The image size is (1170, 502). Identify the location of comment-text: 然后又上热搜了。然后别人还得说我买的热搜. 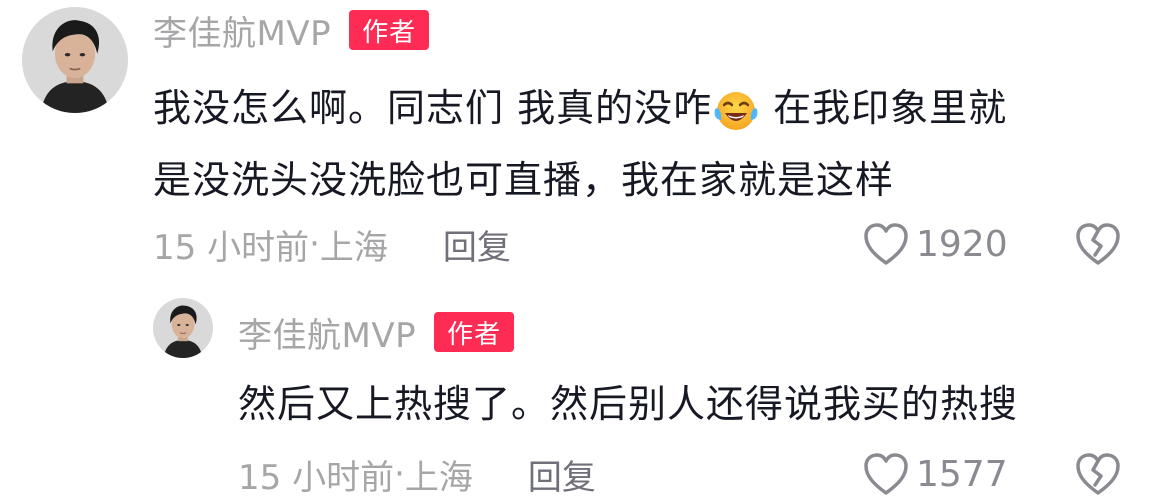
(628, 404).